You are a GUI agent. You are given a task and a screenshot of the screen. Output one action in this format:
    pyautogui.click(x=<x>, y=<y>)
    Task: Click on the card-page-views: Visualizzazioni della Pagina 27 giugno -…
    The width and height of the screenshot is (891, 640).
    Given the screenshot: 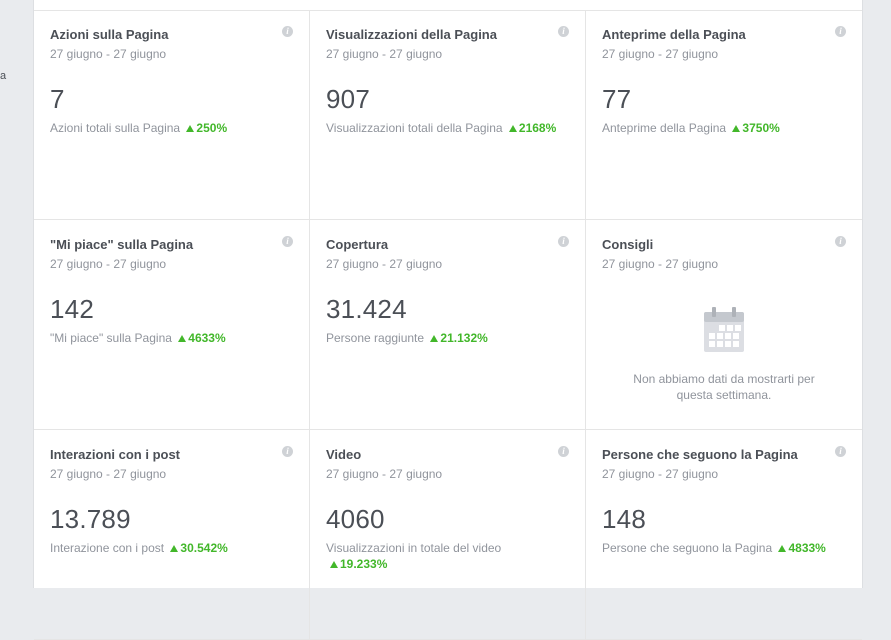 What is the action you would take?
    pyautogui.click(x=448, y=115)
    